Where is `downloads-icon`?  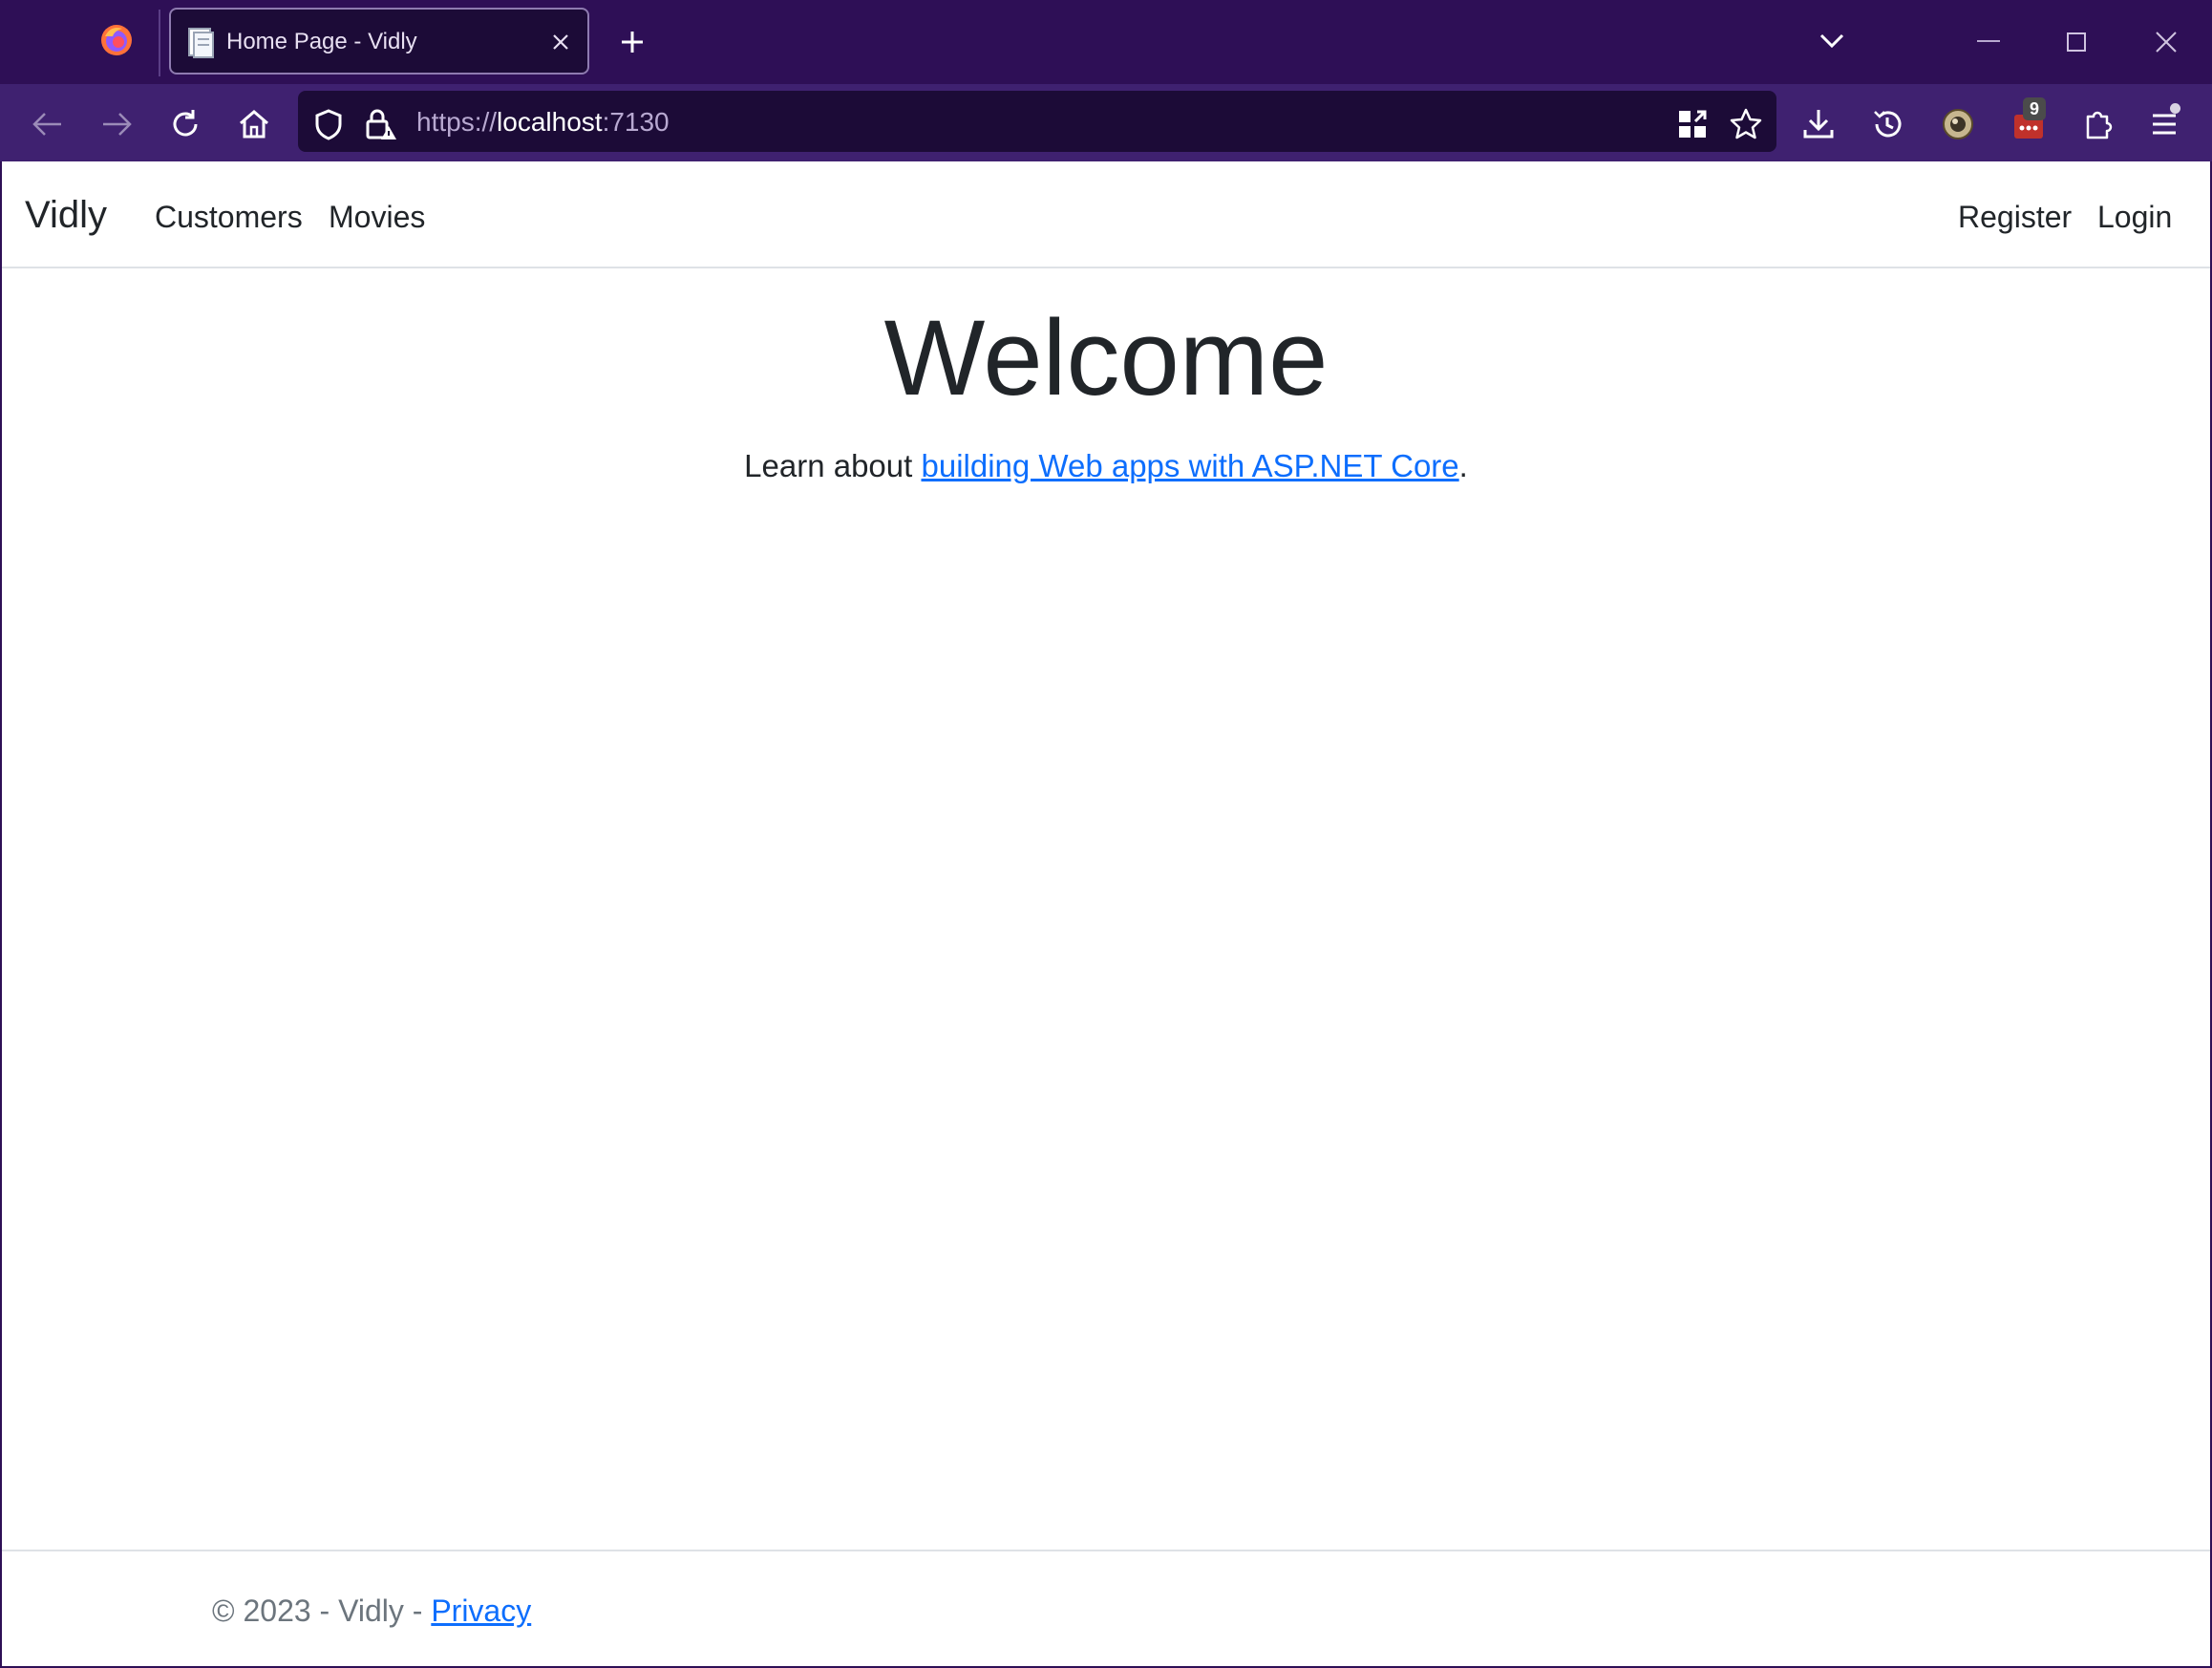 downloads-icon is located at coordinates (1818, 124).